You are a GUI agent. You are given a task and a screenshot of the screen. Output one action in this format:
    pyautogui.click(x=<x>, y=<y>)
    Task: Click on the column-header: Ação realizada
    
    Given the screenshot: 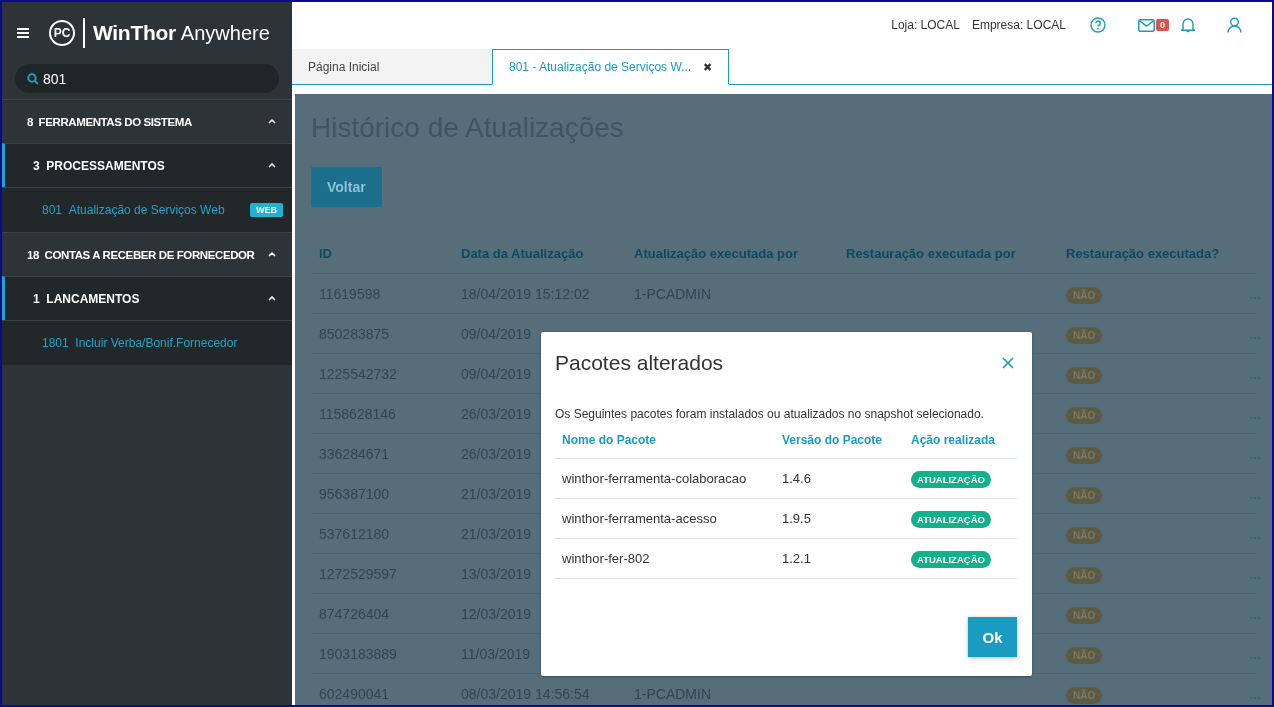 What is the action you would take?
    pyautogui.click(x=953, y=440)
    